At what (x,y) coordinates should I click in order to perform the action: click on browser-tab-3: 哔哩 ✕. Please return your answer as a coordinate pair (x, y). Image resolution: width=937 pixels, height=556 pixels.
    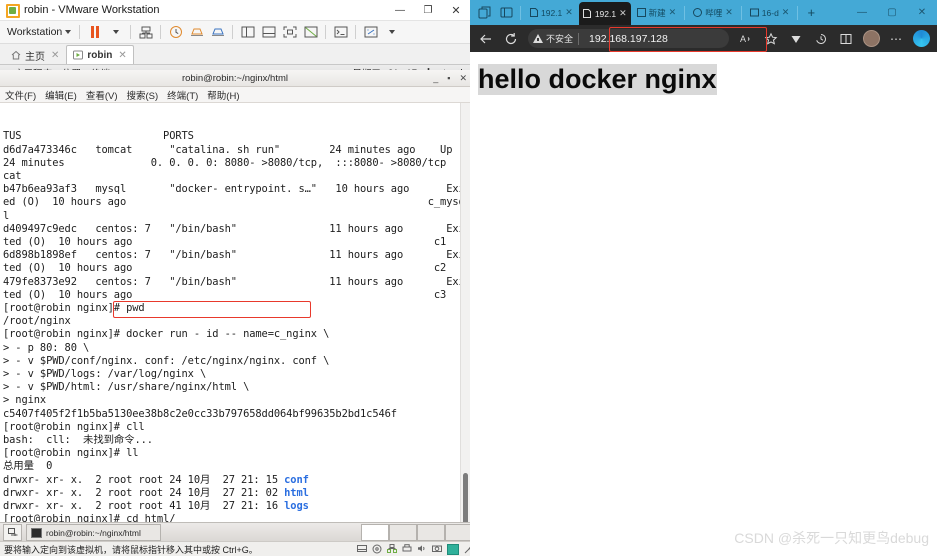
    Looking at the image, I should click on (713, 13).